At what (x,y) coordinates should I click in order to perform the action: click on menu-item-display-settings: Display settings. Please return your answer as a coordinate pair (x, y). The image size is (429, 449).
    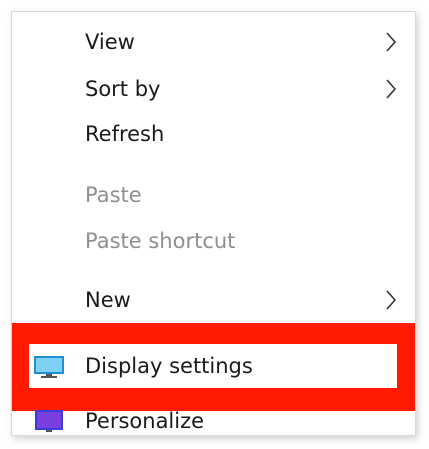
    Looking at the image, I should click on (213, 366).